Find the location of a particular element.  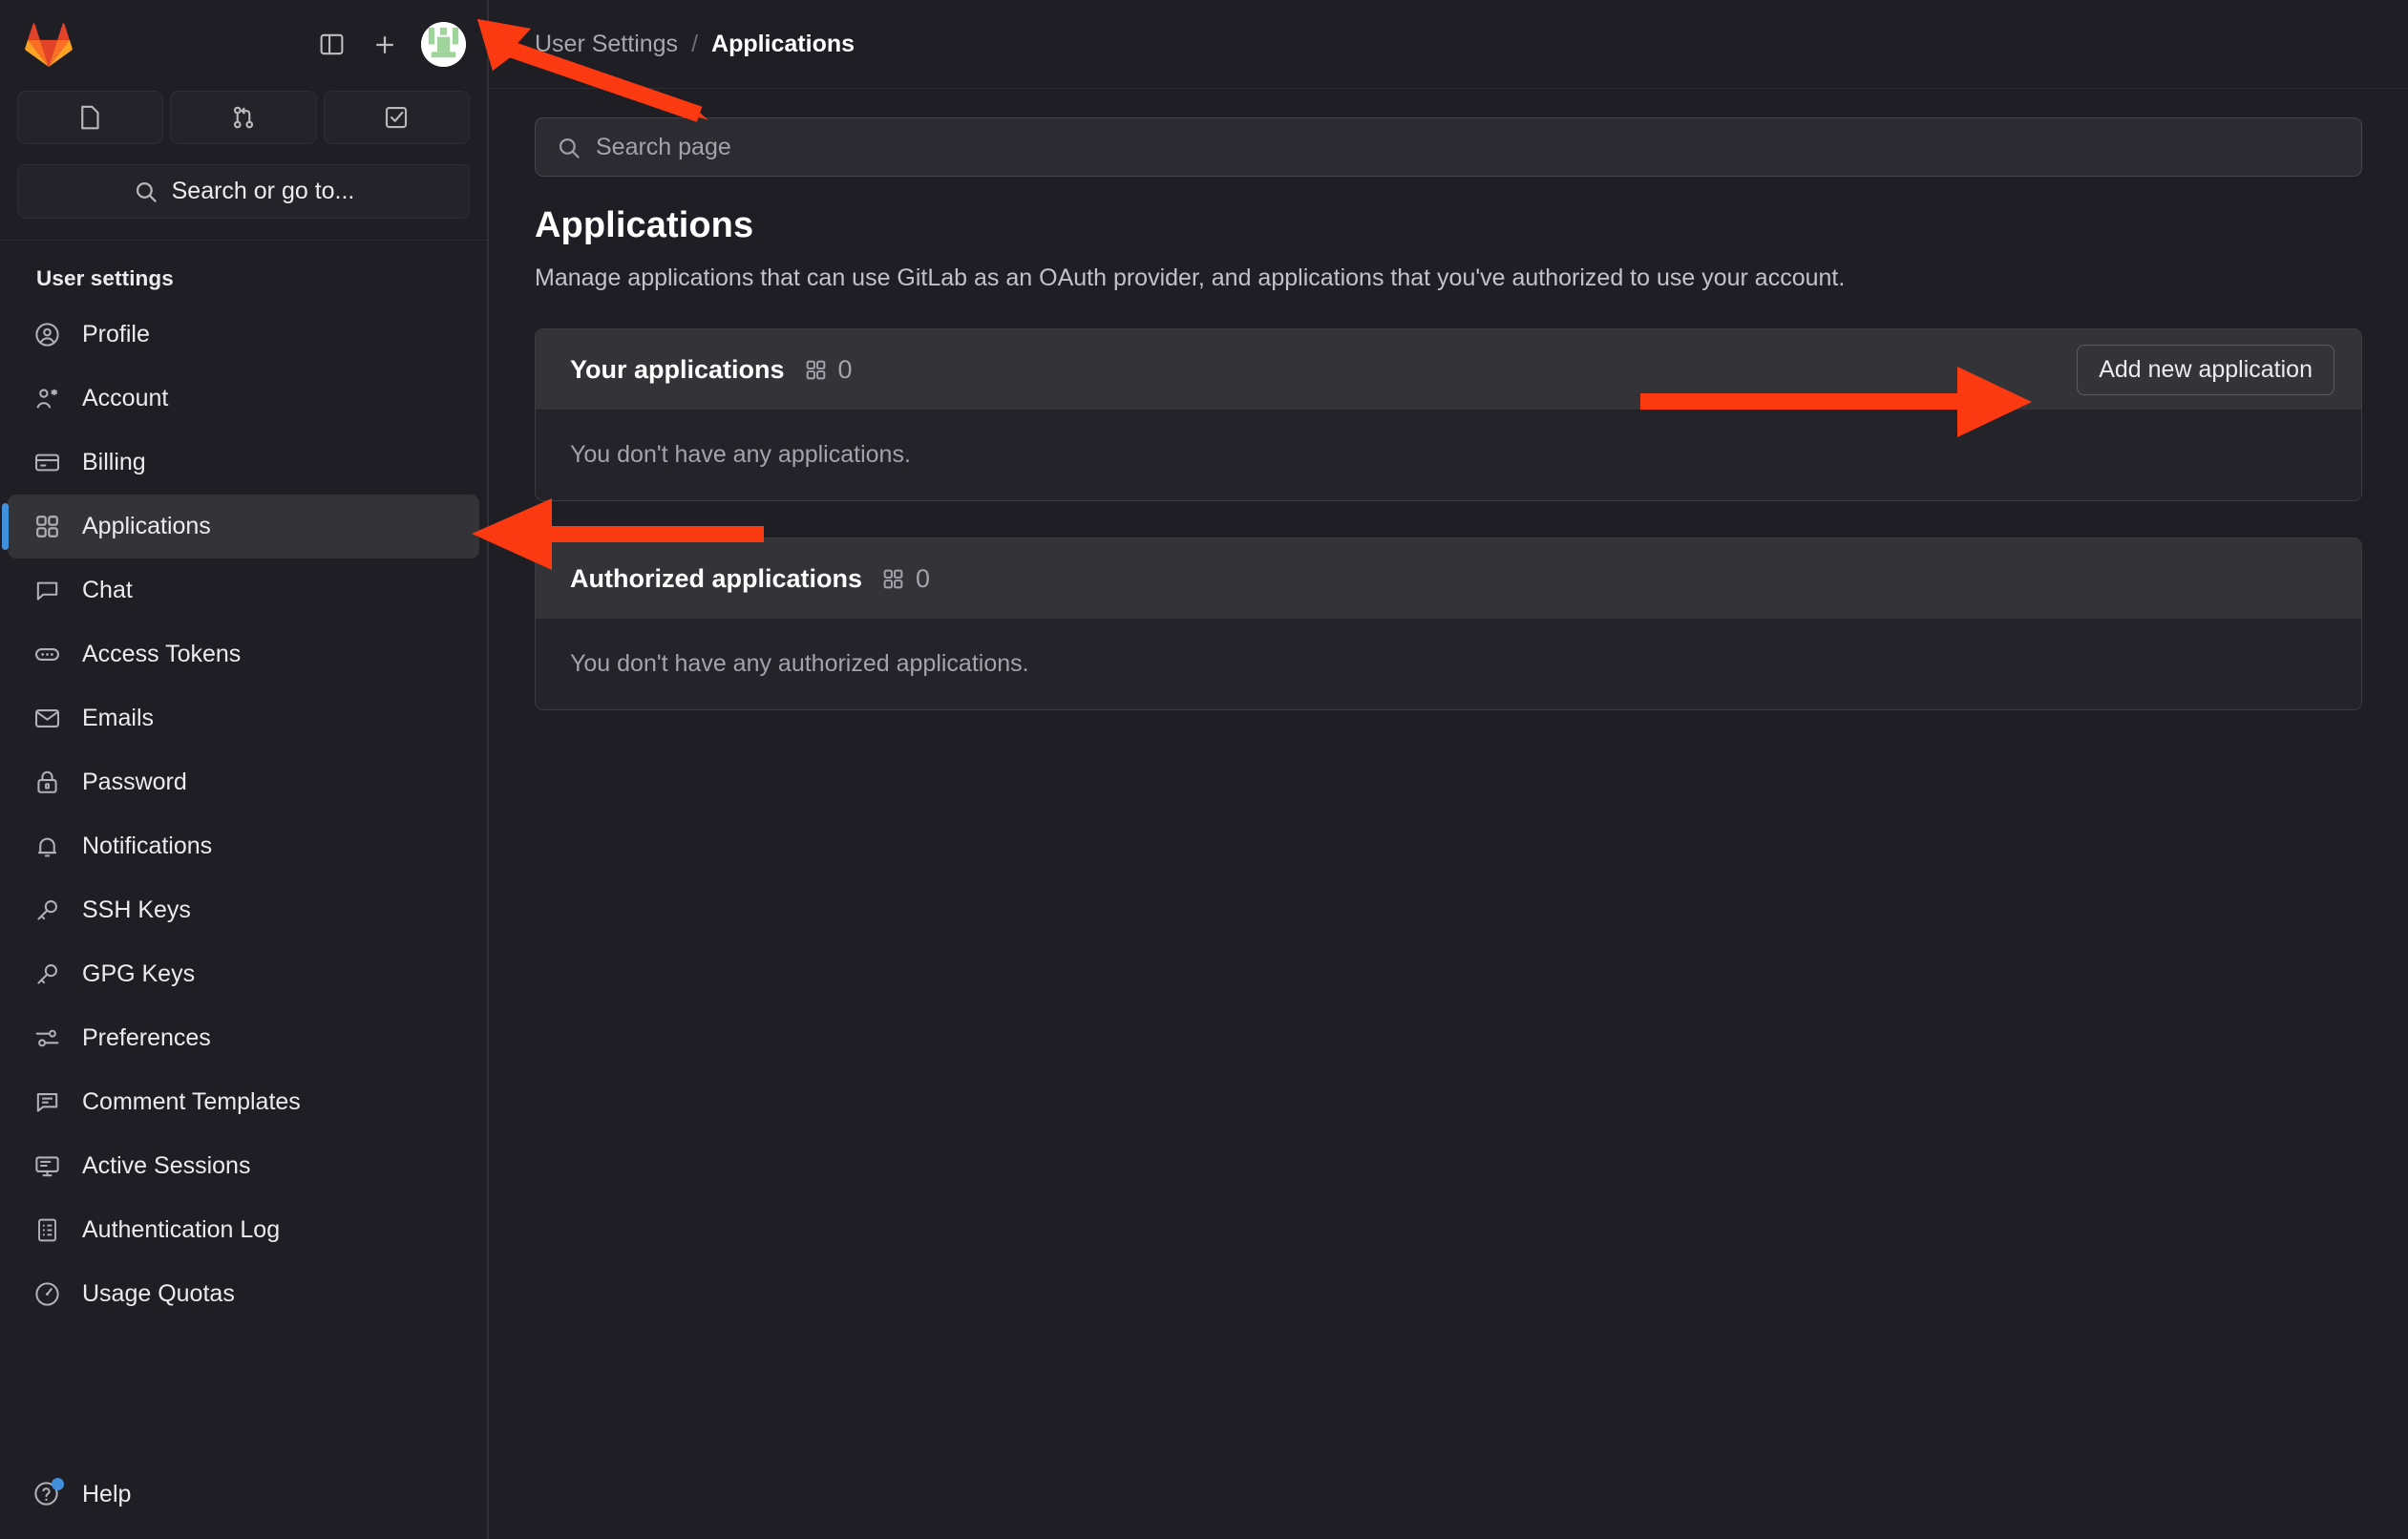

sidebar-item-help: Help is located at coordinates (243, 1494).